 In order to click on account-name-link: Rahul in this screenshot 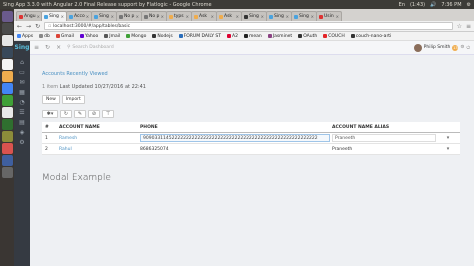, I will do `click(97, 149)`.